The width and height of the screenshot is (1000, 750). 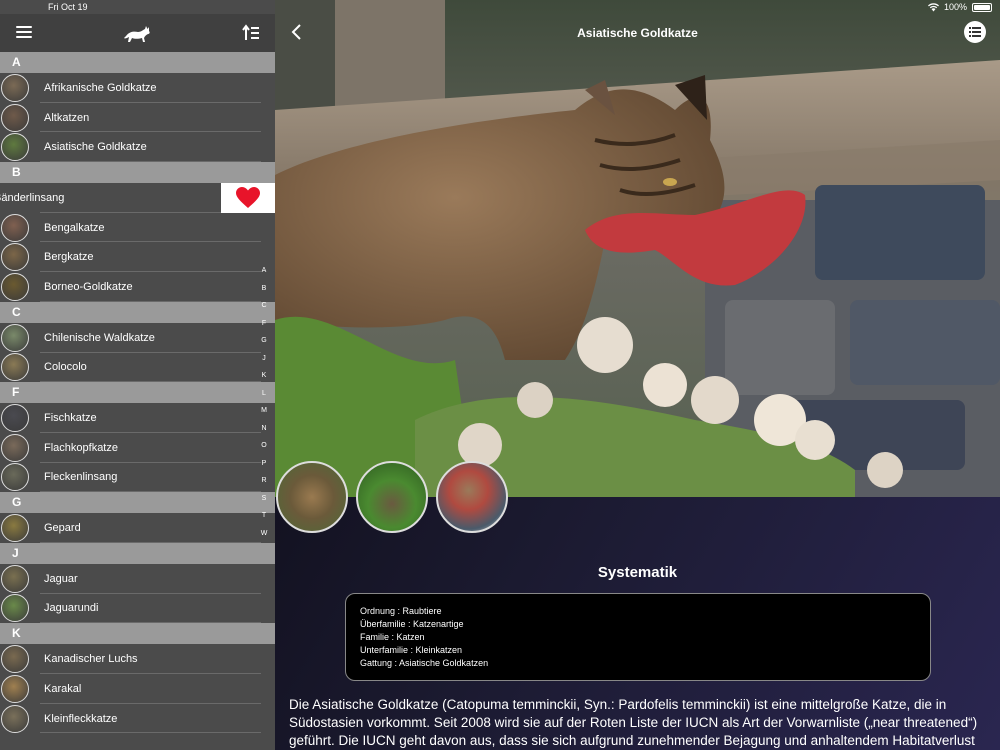 I want to click on list-item: Borneo-Goldkatze, so click(x=137, y=287).